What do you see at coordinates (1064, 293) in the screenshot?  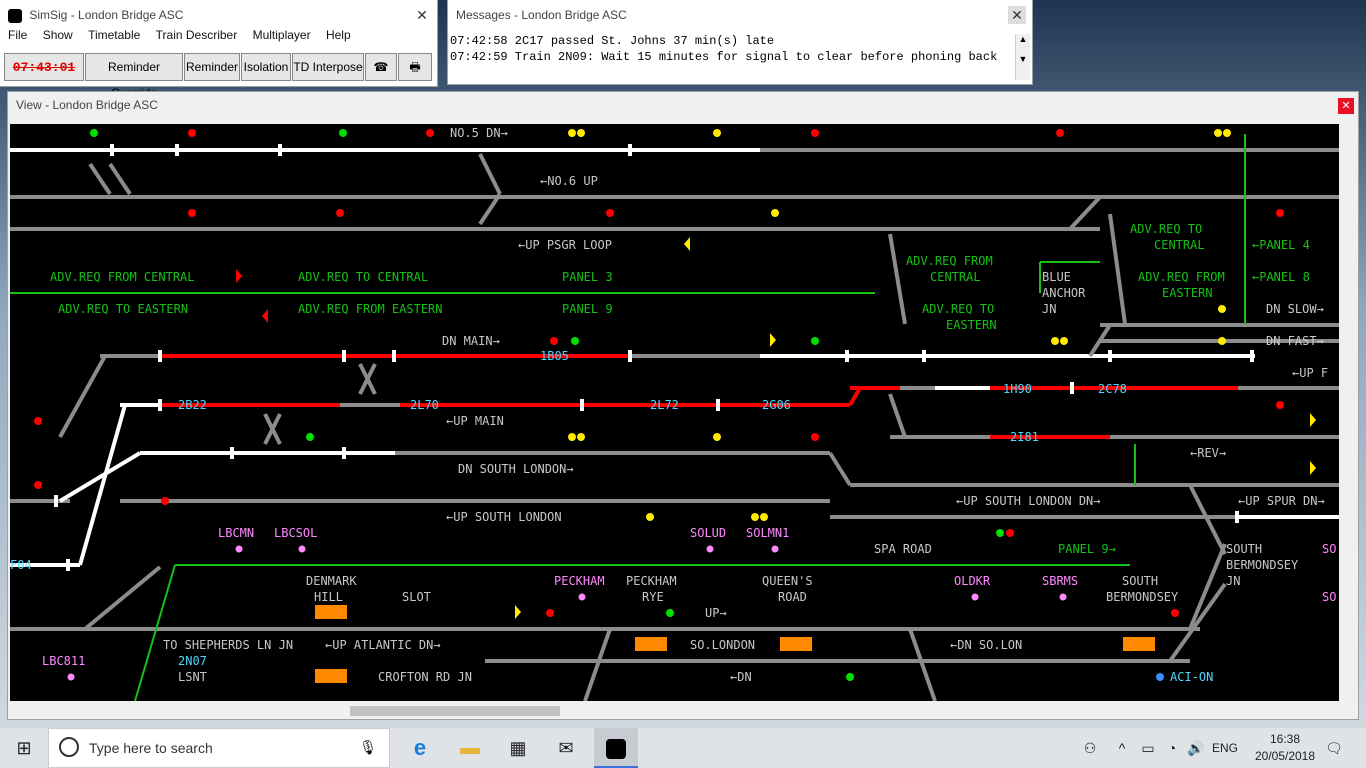 I see `place-label: ANCHOR` at bounding box center [1064, 293].